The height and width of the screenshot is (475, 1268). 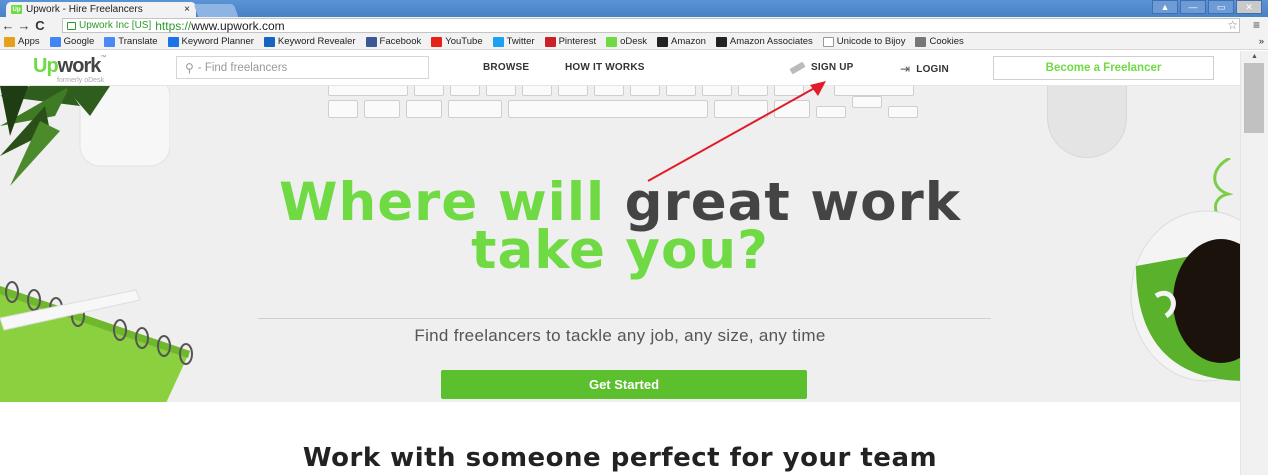 I want to click on bookmark-facebook: Facebook, so click(x=393, y=41).